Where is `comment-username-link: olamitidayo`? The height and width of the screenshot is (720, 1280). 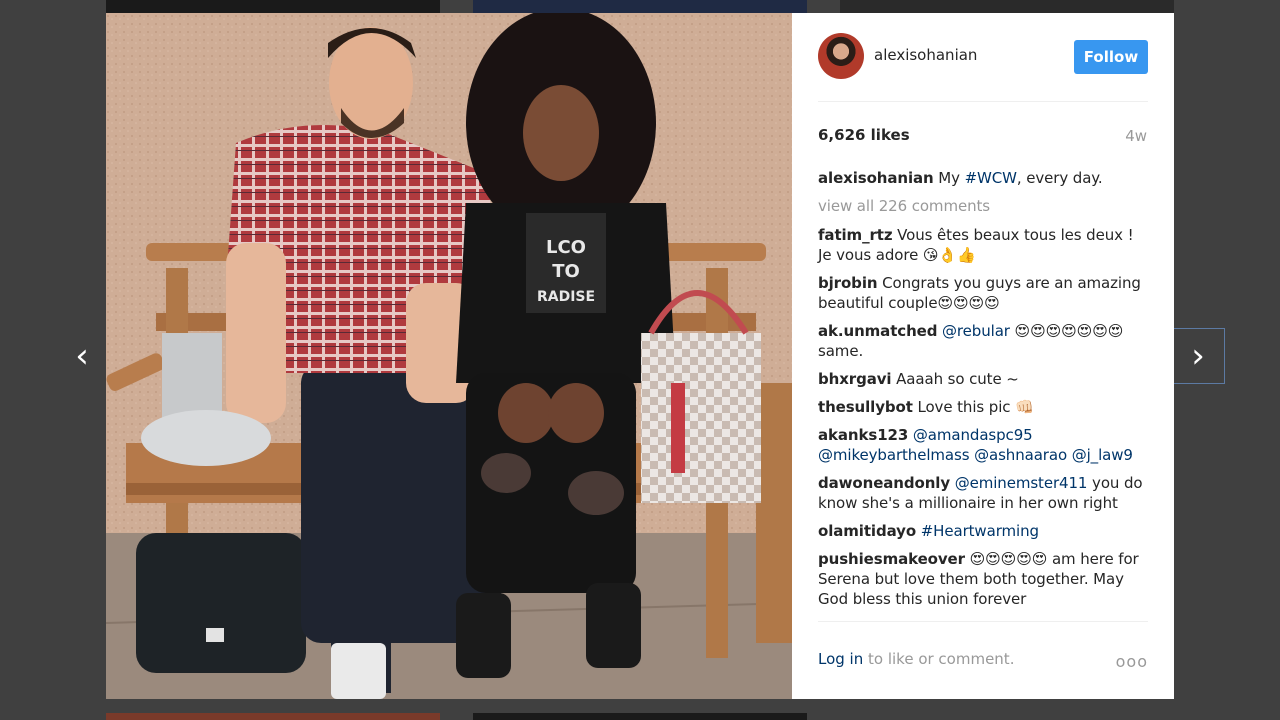
comment-username-link: olamitidayo is located at coordinates (867, 531).